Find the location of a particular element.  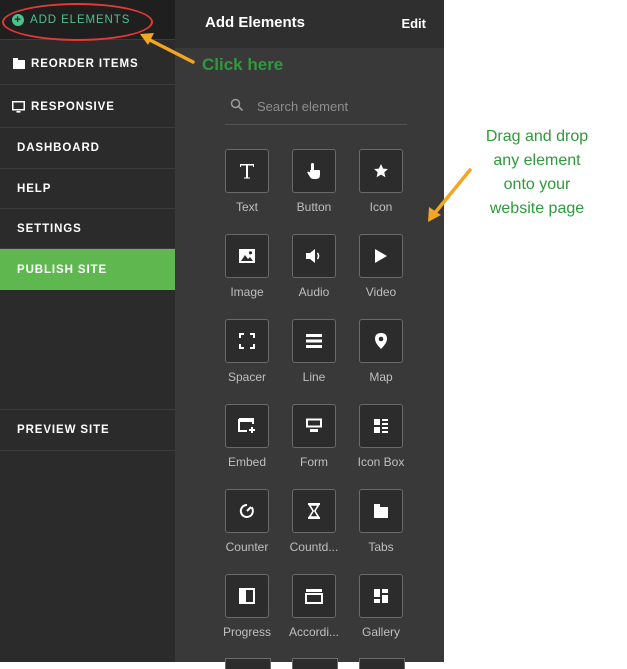

element-tile-form: Form is located at coordinates (314, 444).